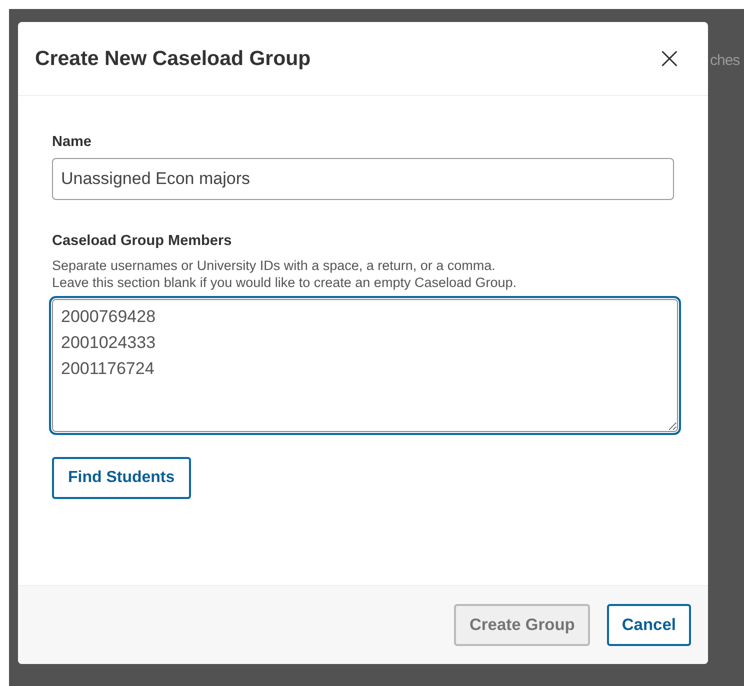  Describe the element at coordinates (363, 179) in the screenshot. I see `name-input-field: Unassigned Econ majors` at that location.